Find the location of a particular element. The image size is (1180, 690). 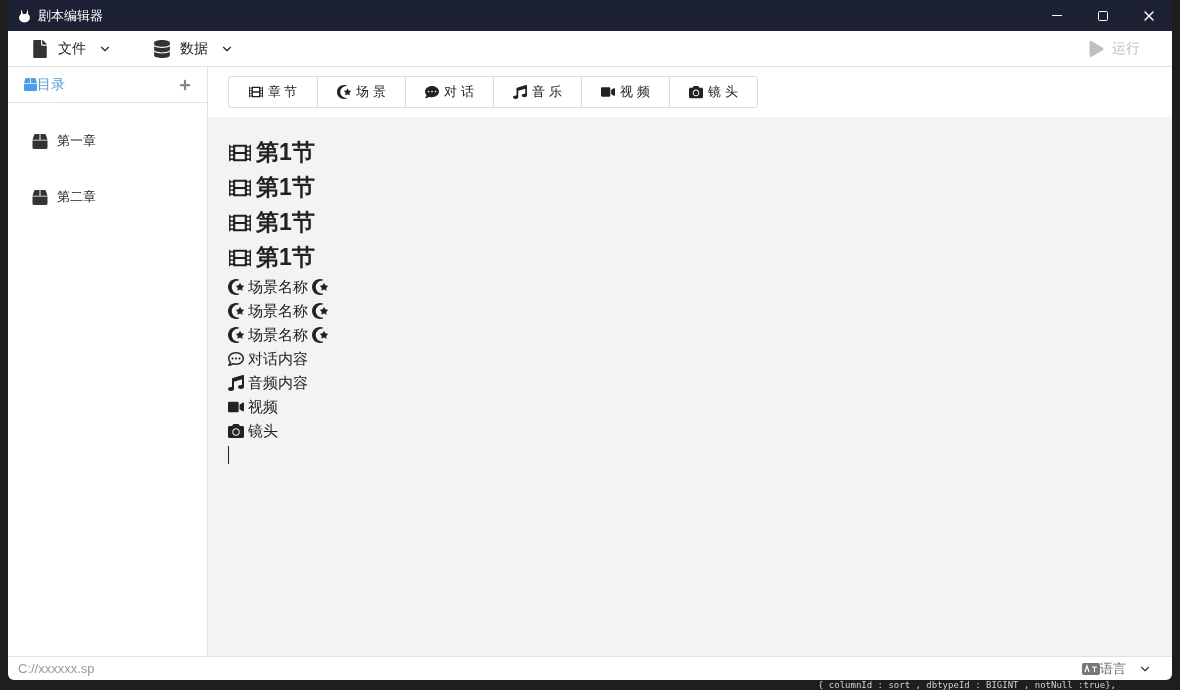

plus-icon is located at coordinates (185, 84).